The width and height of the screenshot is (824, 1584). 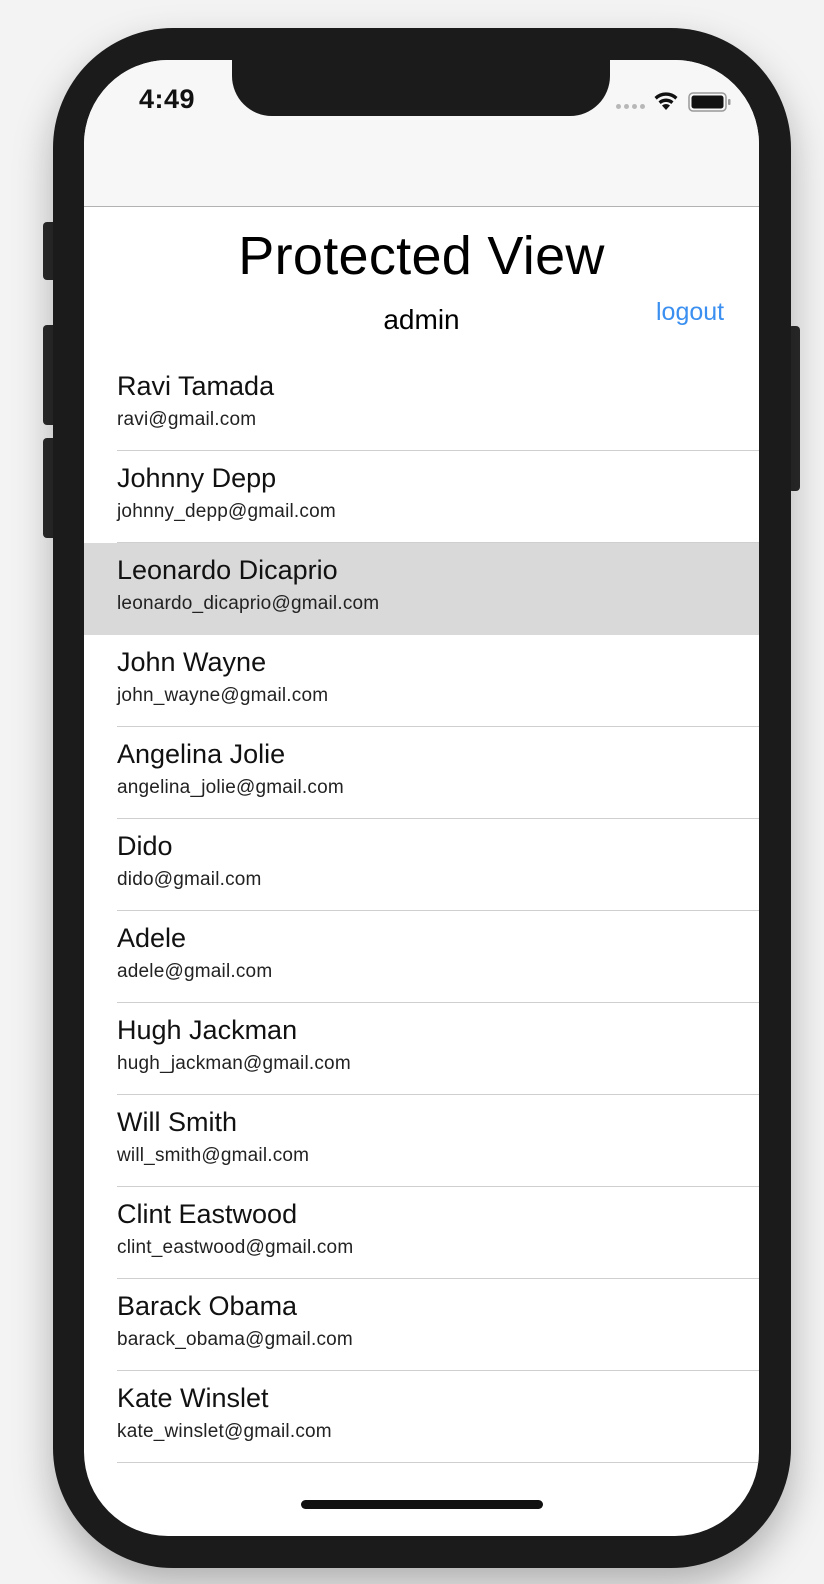 What do you see at coordinates (421, 681) in the screenshot?
I see `list-item: John Wayne john_wayne@gmail.com` at bounding box center [421, 681].